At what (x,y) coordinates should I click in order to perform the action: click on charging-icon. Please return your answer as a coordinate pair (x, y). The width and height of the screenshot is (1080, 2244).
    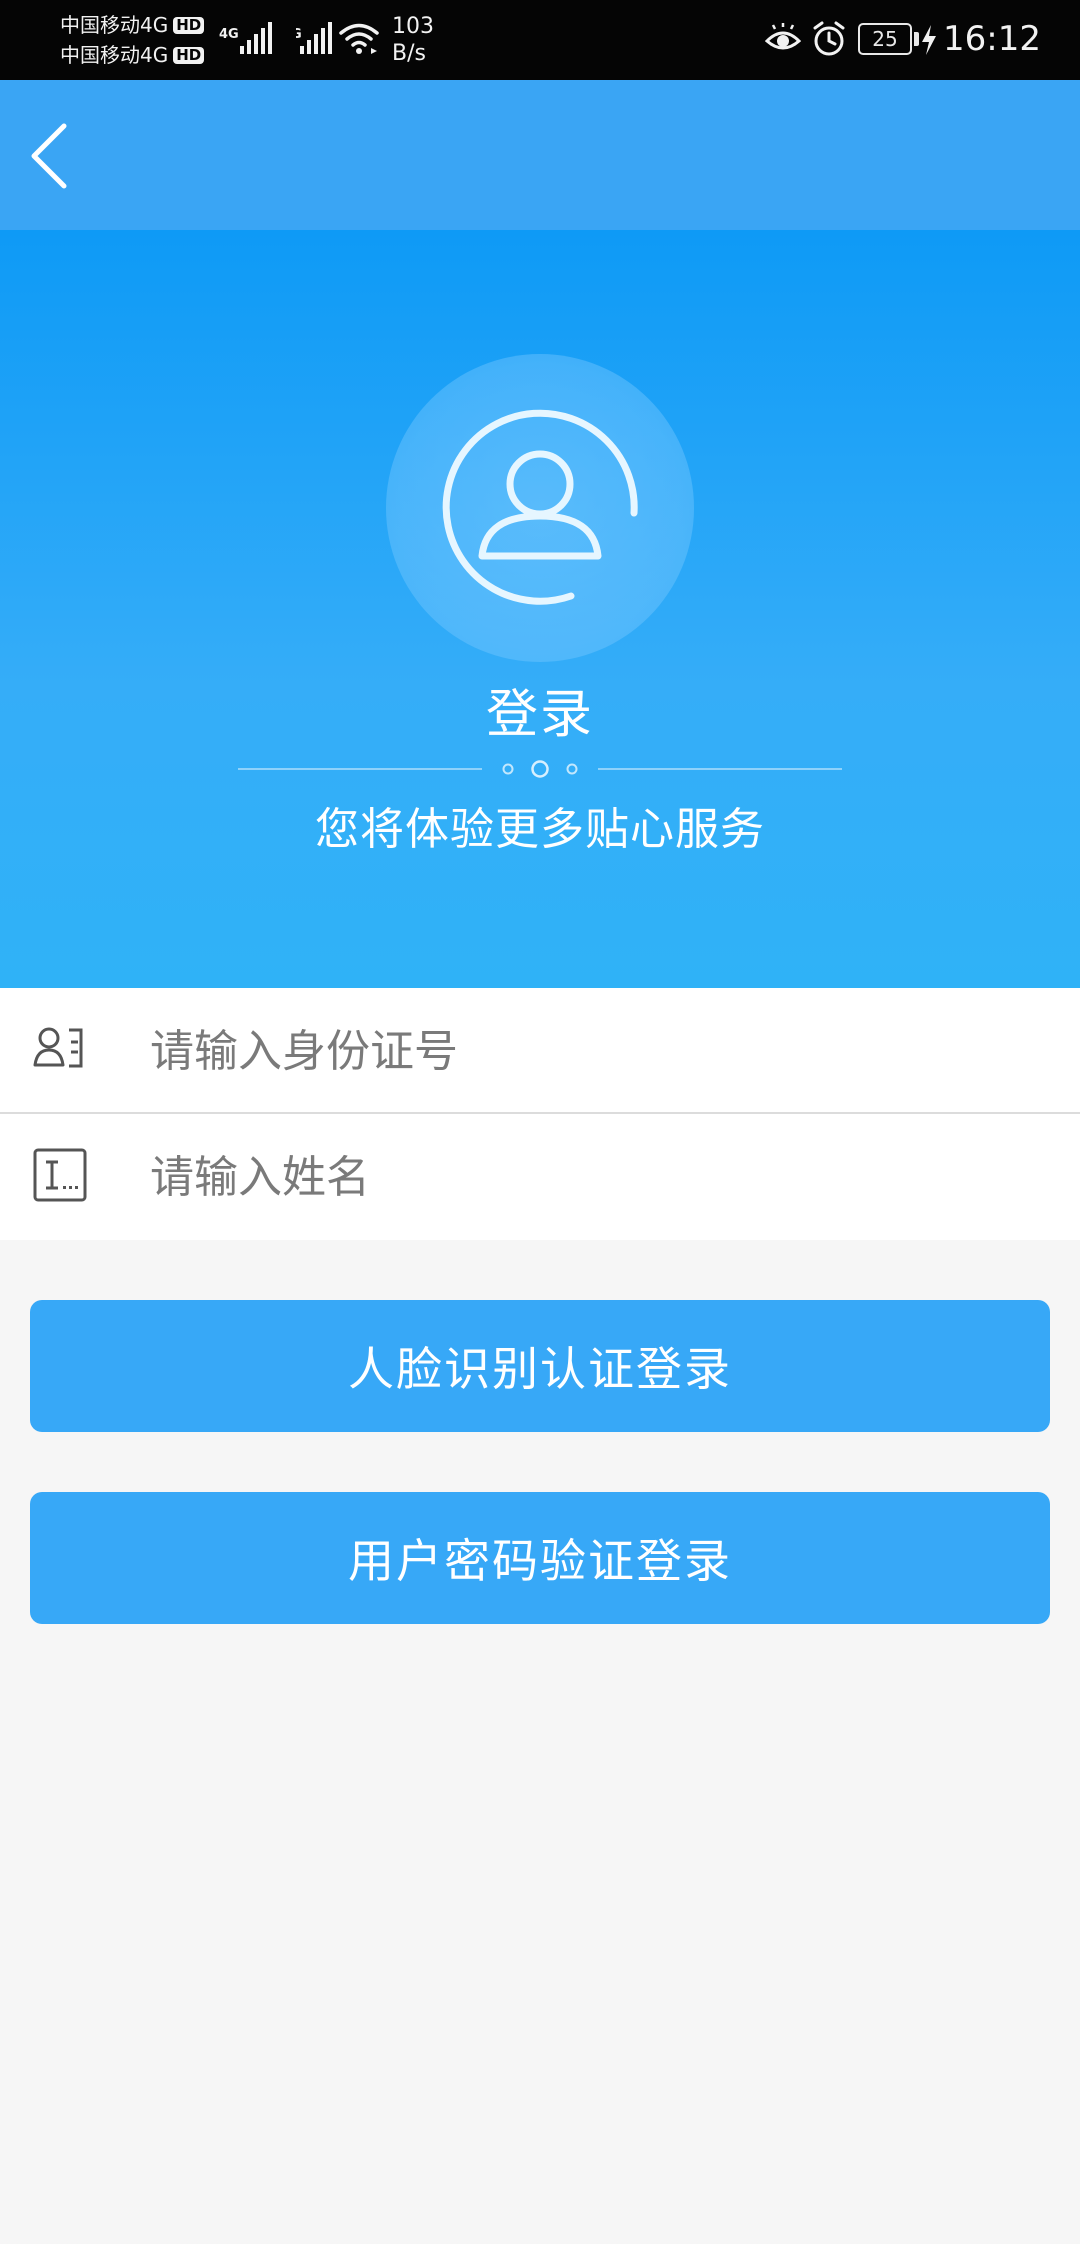
    Looking at the image, I should click on (929, 40).